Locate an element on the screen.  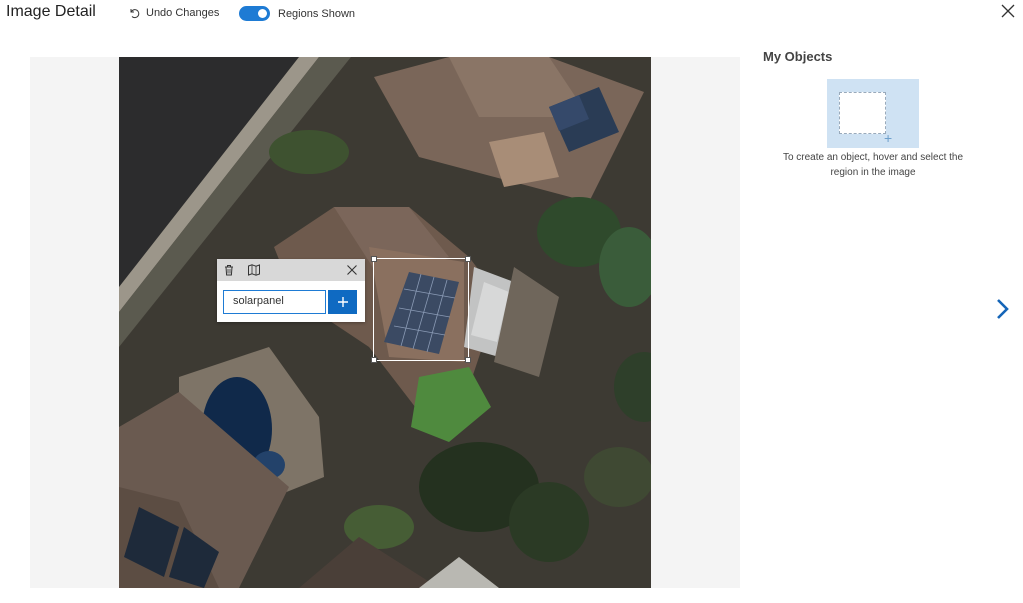
tag-name-input: solarpanel is located at coordinates (274, 302).